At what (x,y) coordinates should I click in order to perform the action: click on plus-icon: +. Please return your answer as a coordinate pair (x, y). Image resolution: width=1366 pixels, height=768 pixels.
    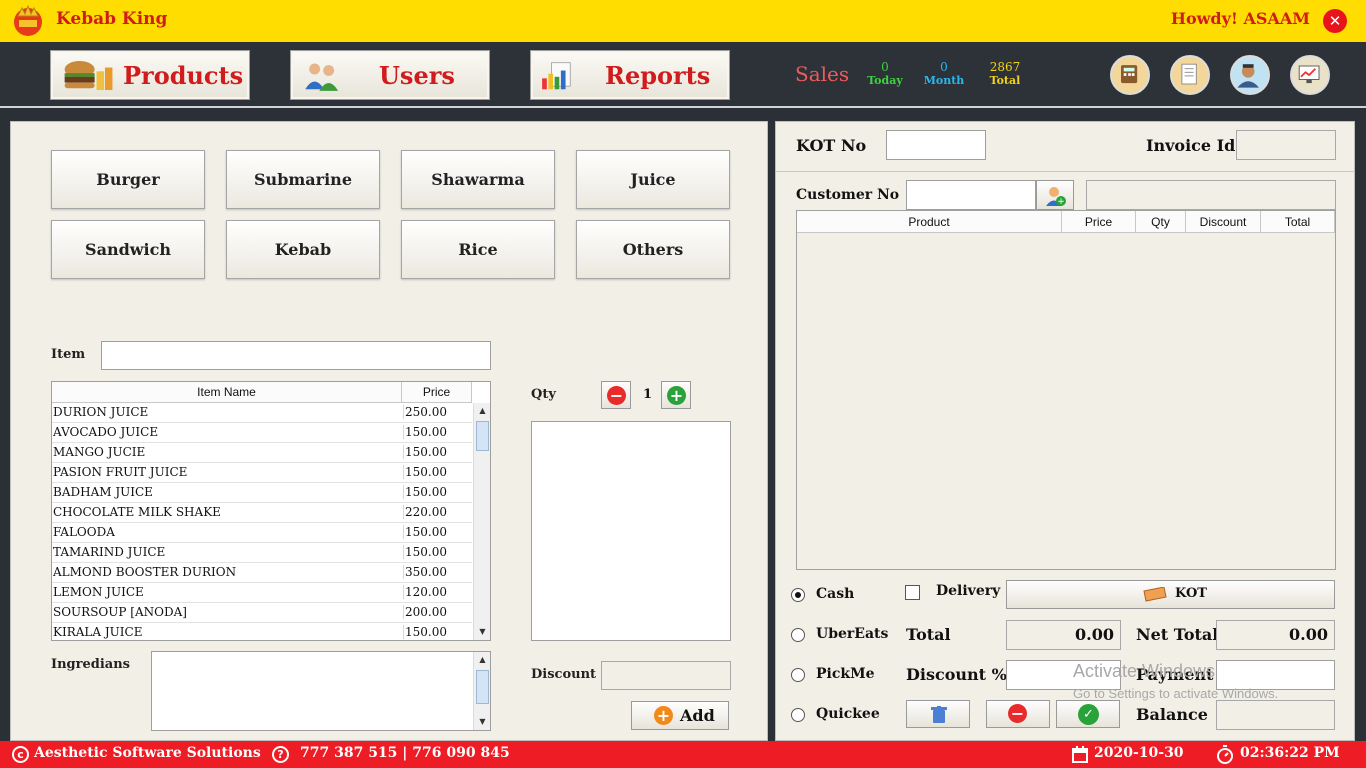
    Looking at the image, I should click on (676, 395).